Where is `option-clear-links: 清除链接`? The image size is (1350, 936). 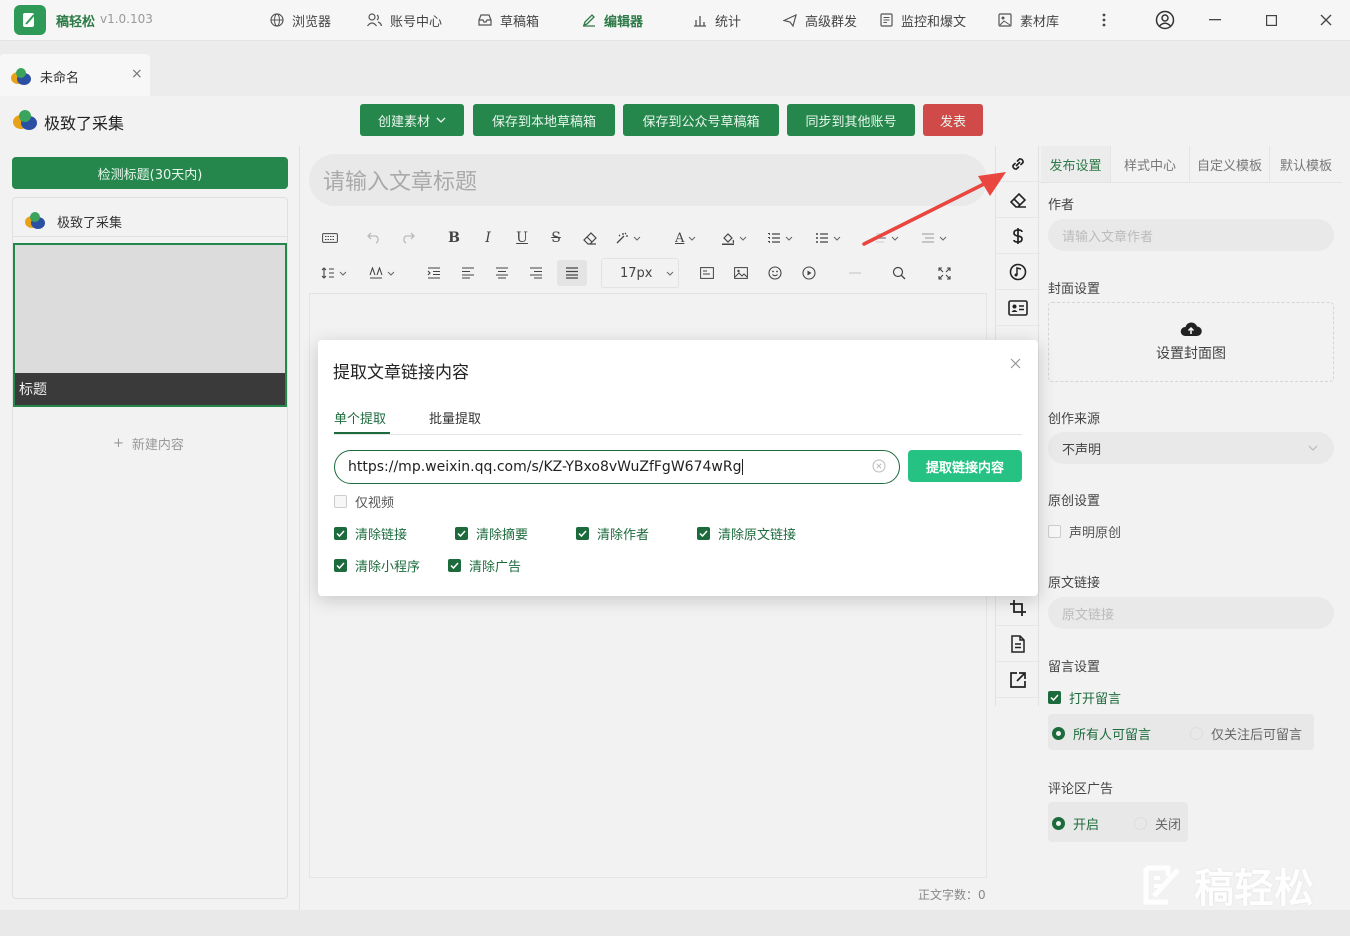 option-clear-links: 清除链接 is located at coordinates (370, 533).